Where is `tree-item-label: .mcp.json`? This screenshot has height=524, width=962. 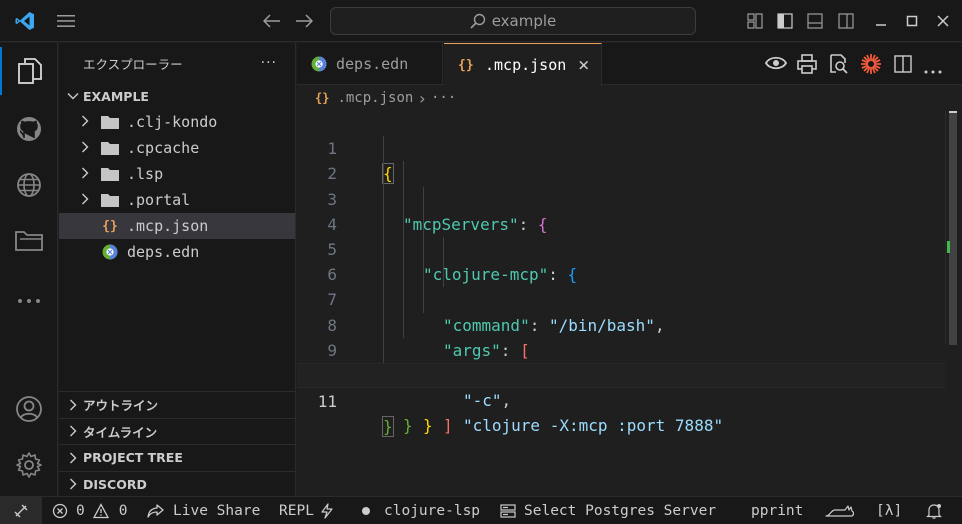
tree-item-label: .mcp.json is located at coordinates (168, 226).